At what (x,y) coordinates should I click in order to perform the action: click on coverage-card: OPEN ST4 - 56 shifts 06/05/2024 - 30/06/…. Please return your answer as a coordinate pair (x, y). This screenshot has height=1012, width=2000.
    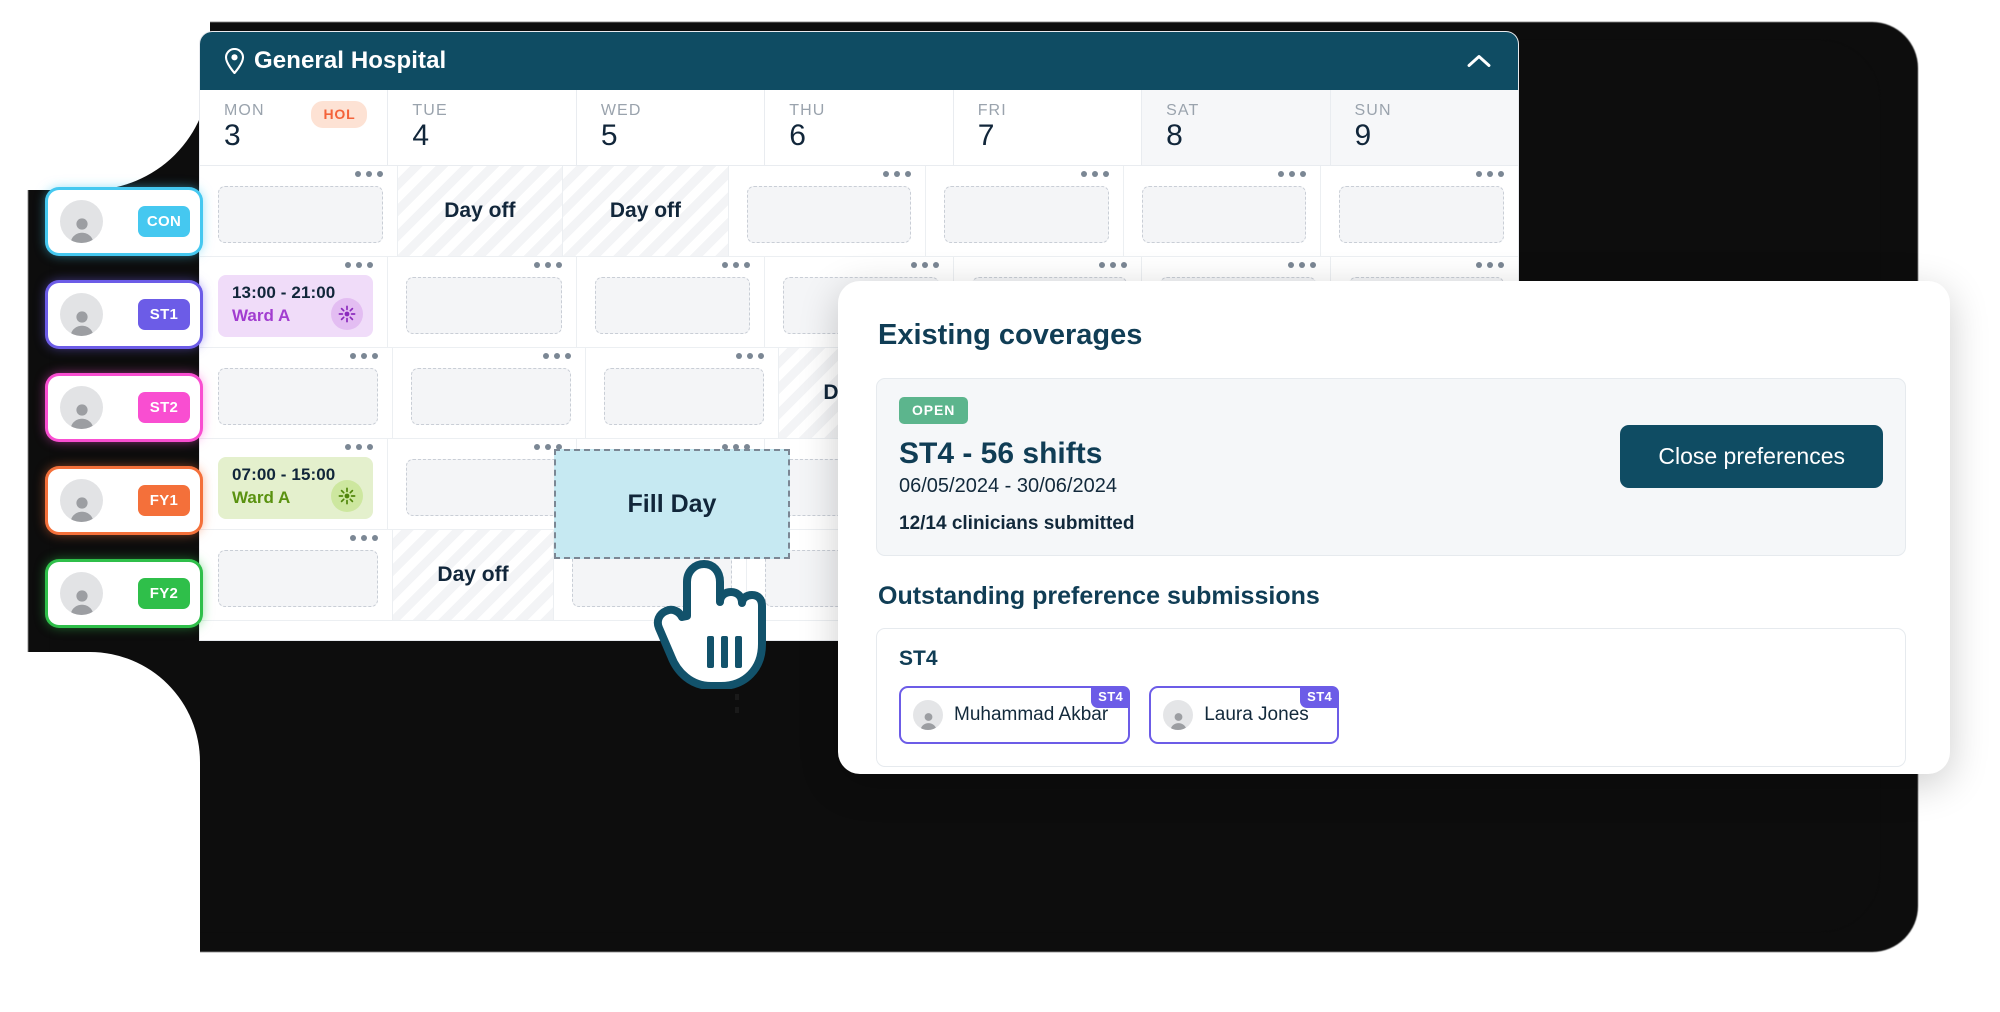
    Looking at the image, I should click on (1391, 467).